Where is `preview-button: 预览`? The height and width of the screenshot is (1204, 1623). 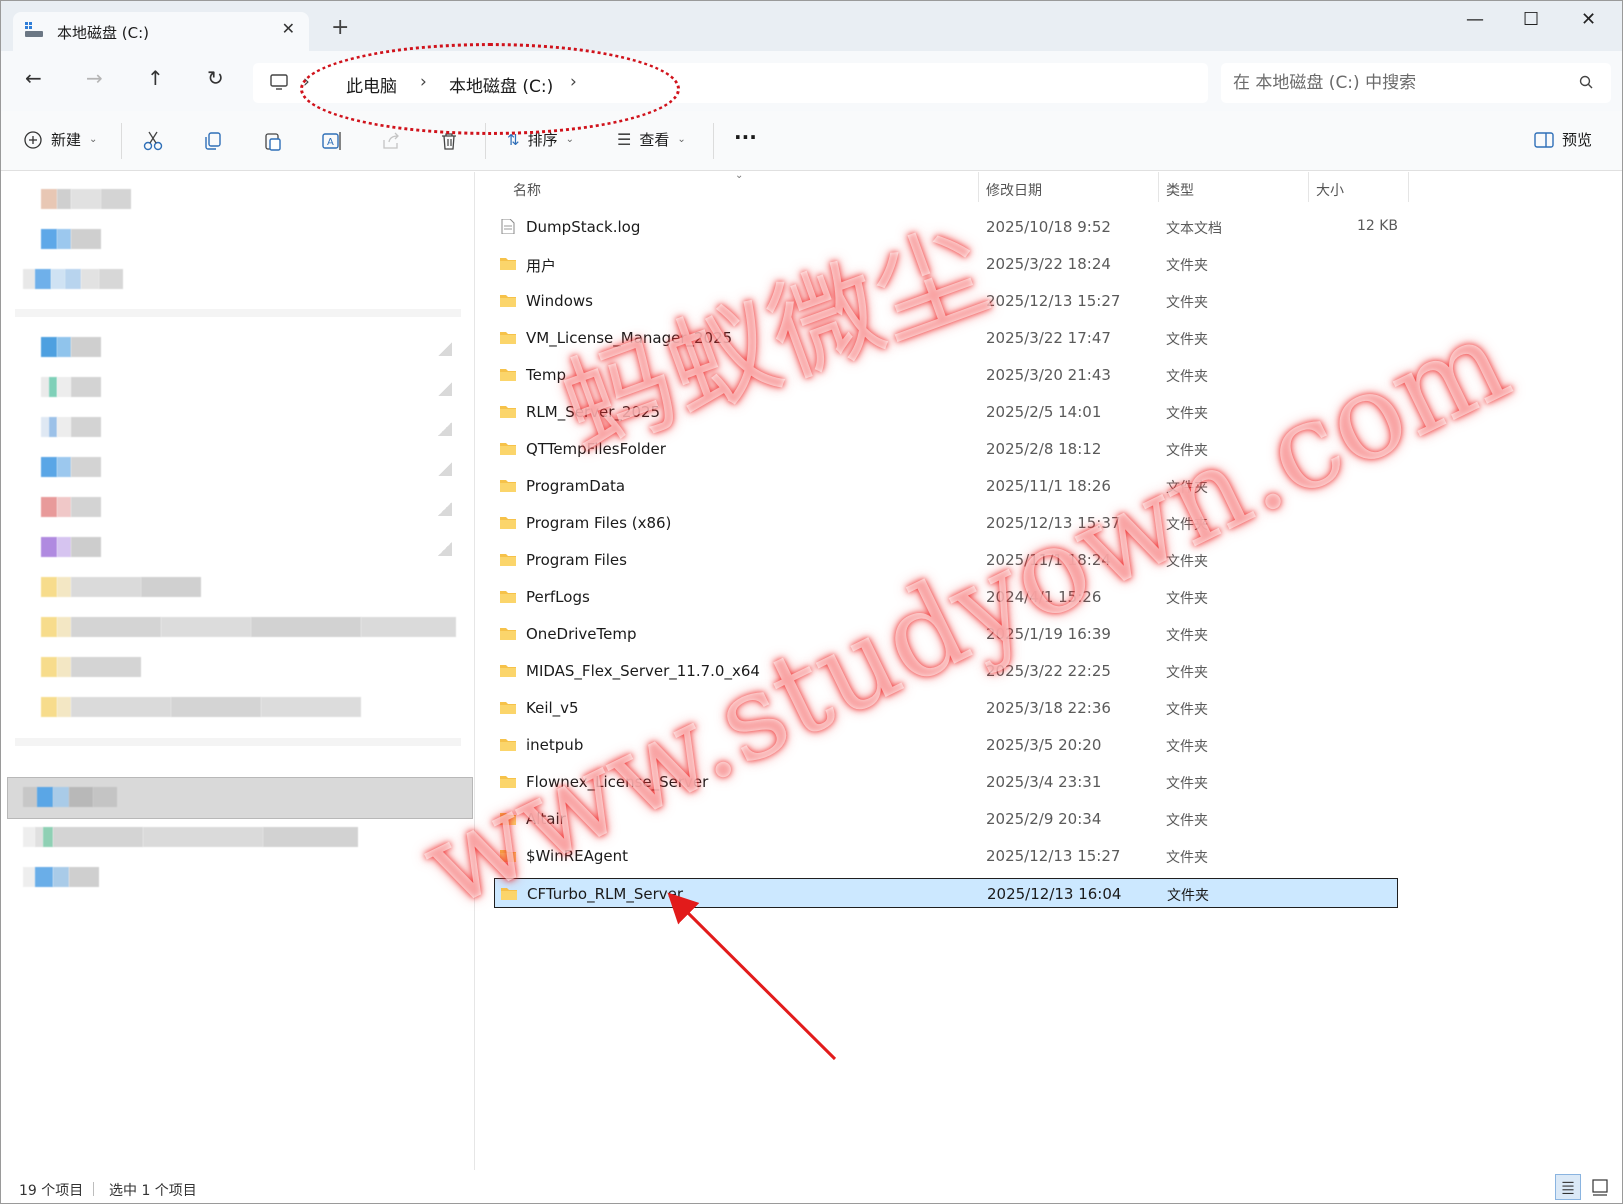
preview-button: 预览 is located at coordinates (1563, 139).